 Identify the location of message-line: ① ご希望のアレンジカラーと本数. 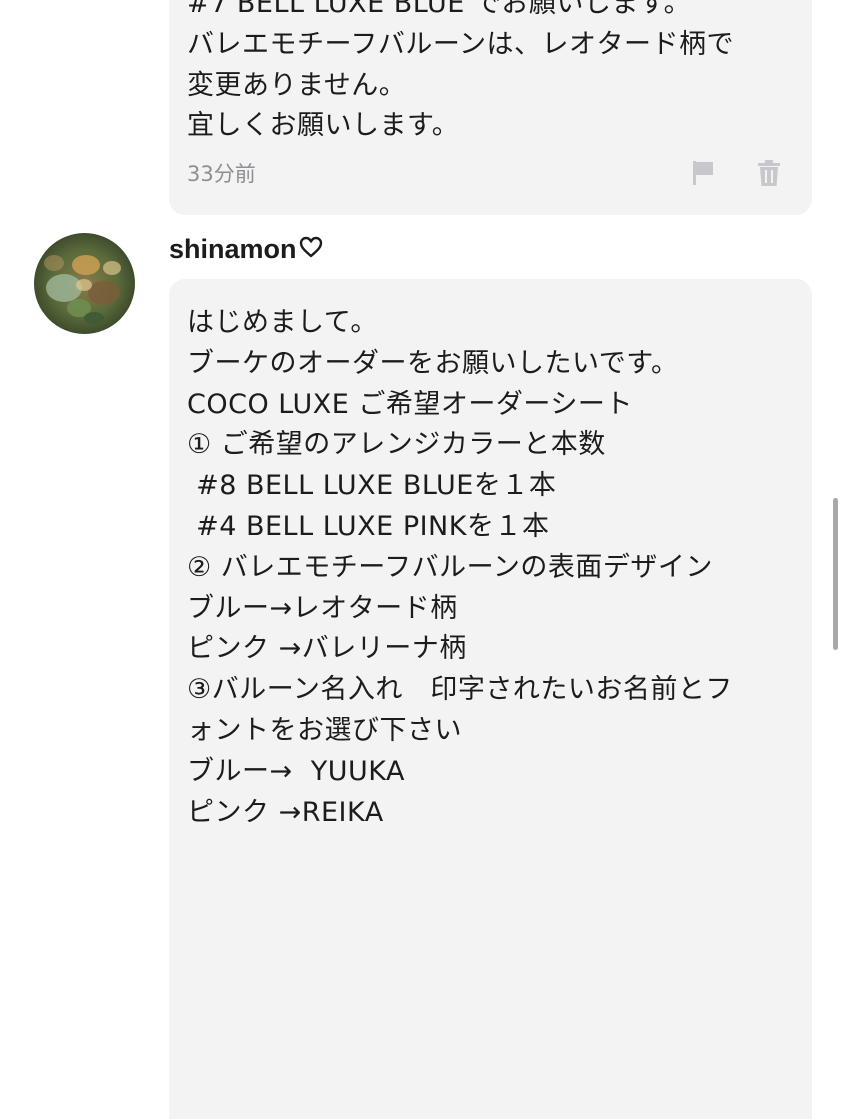
(396, 445).